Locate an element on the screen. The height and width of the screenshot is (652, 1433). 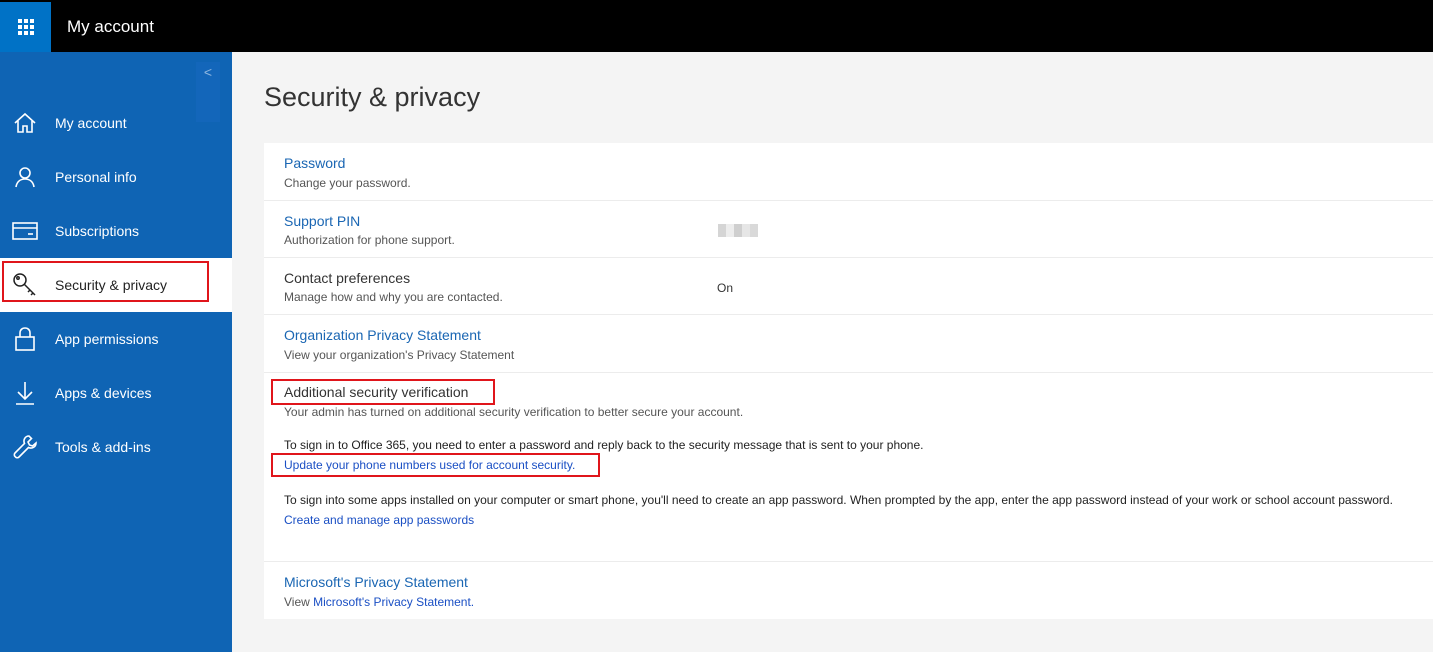
lock-icon is located at coordinates (25, 339).